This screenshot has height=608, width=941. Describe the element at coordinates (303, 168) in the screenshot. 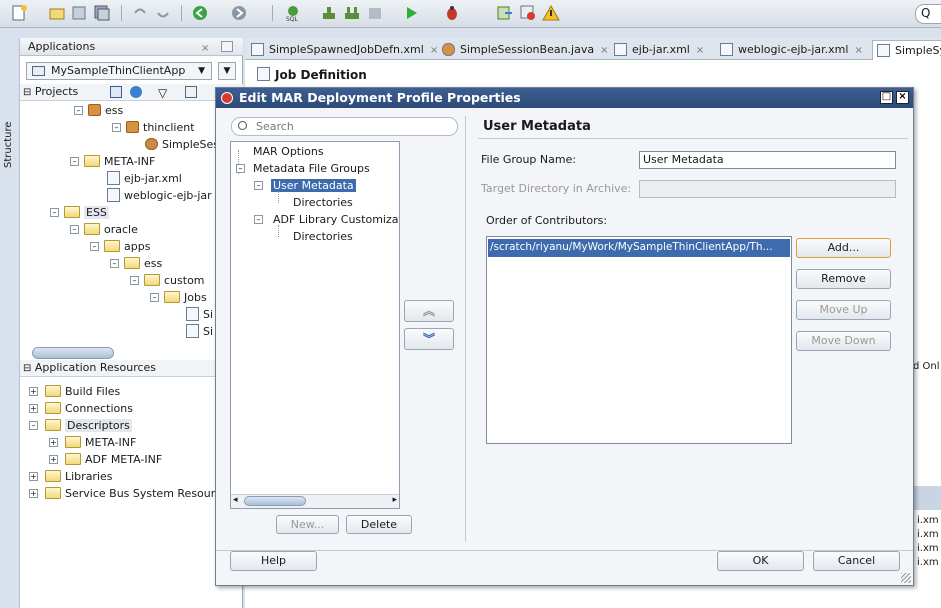

I see `nav-metadata-file-groups: – Metadata File Groups` at that location.